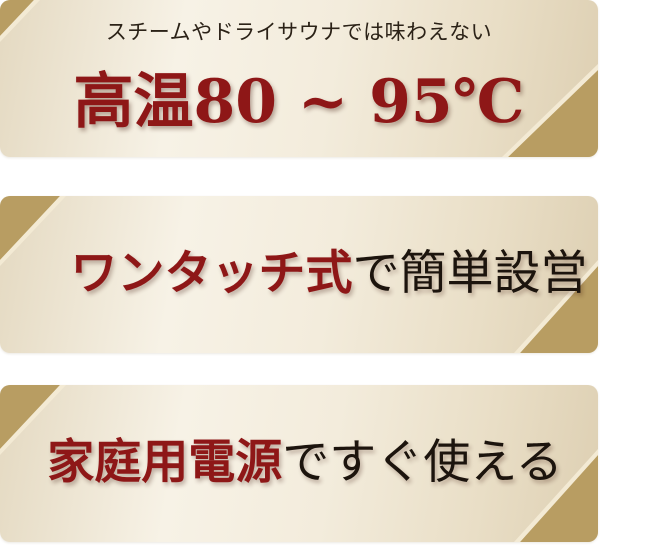  Describe the element at coordinates (299, 32) in the screenshot. I see `temperature-subtitle: スチームやドライサウナでは味わえない` at that location.